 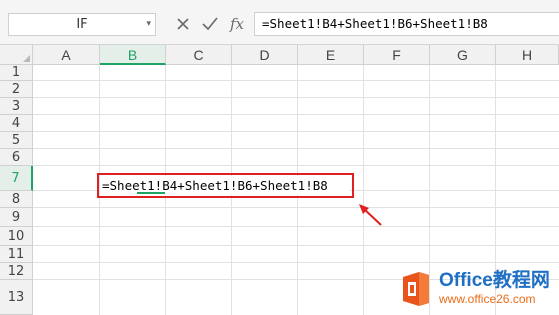 I want to click on watermark: Office教程网 www.office26.com, so click(x=475, y=288).